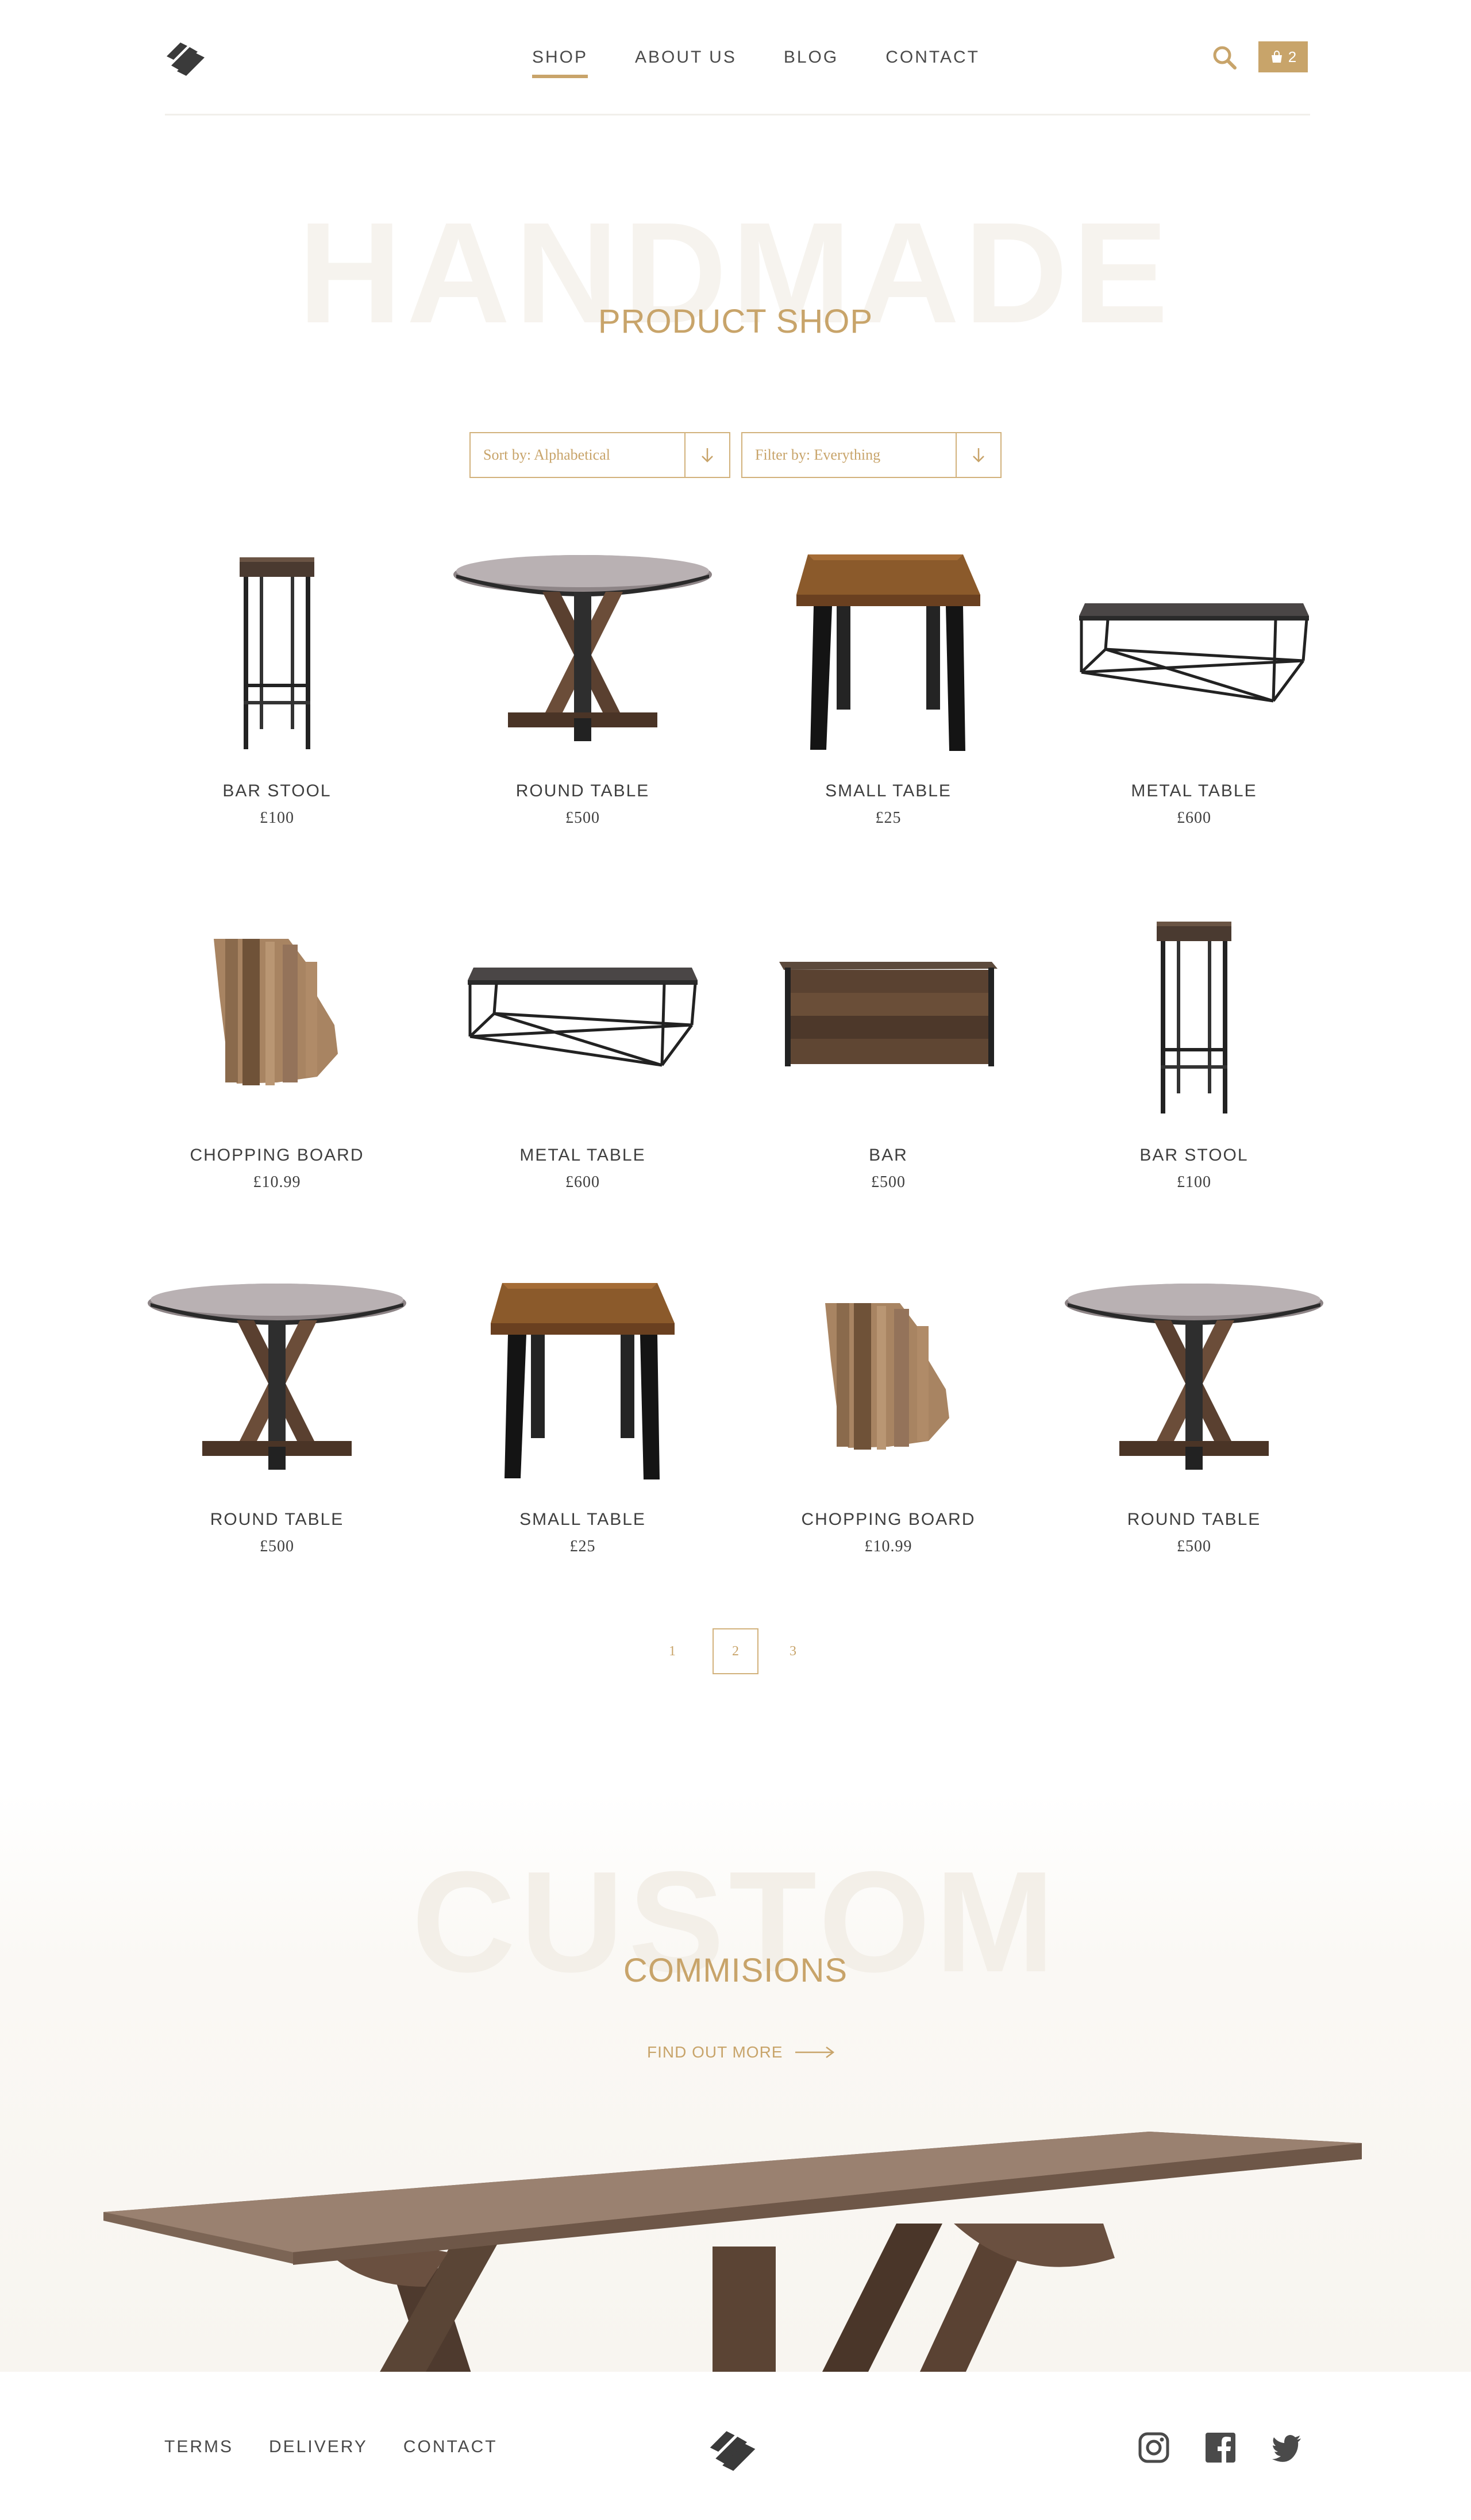 This screenshot has width=1471, height=2520. I want to click on footer-terms-link: TERMS, so click(198, 2447).